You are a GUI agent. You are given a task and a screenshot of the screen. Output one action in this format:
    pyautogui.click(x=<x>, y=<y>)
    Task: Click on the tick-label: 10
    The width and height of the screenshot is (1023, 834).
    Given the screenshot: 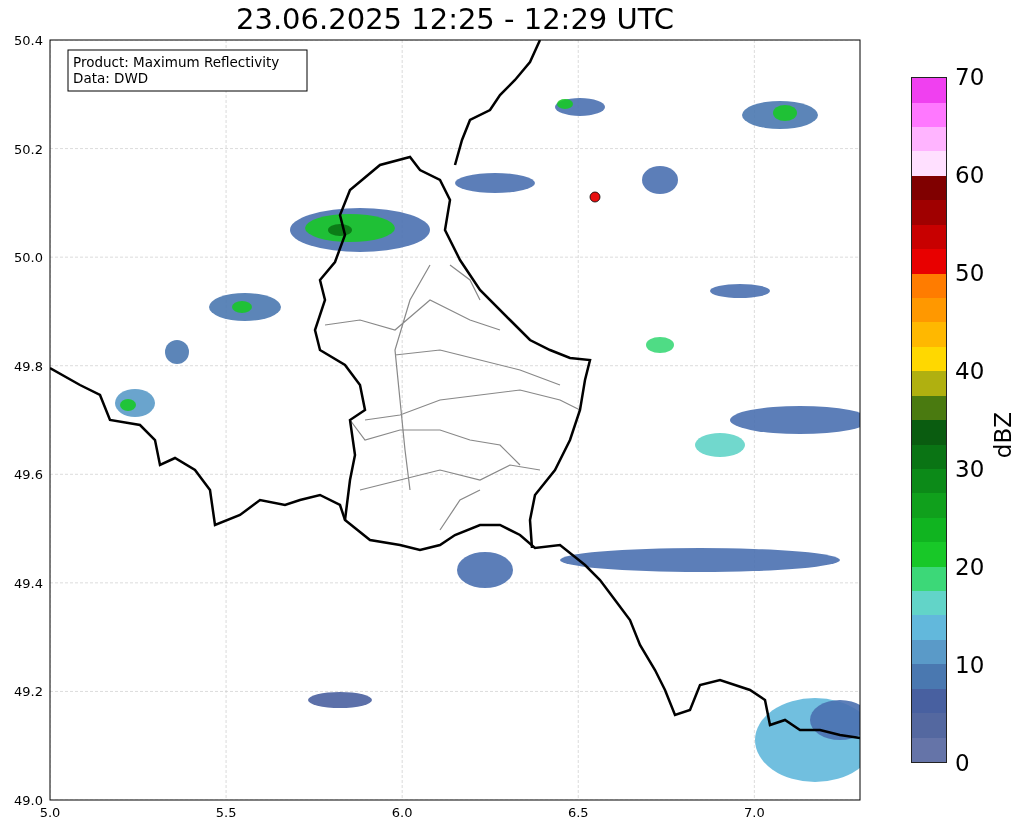 What is the action you would take?
    pyautogui.click(x=970, y=665)
    